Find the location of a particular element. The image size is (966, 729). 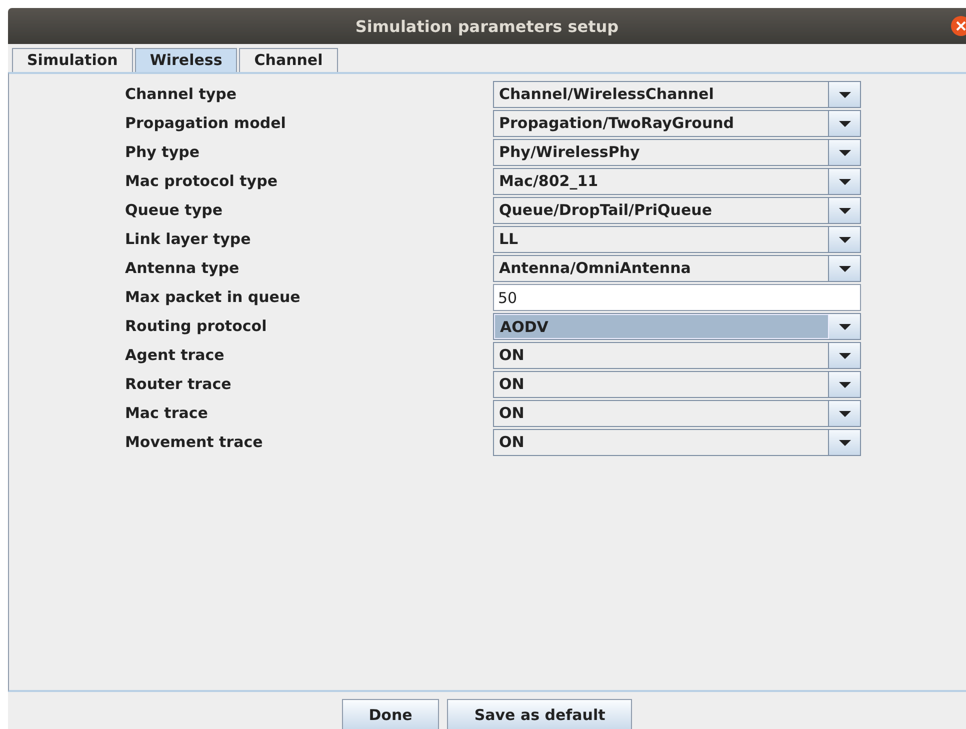

dropdown: Propagation/TwoRayGround is located at coordinates (677, 123).